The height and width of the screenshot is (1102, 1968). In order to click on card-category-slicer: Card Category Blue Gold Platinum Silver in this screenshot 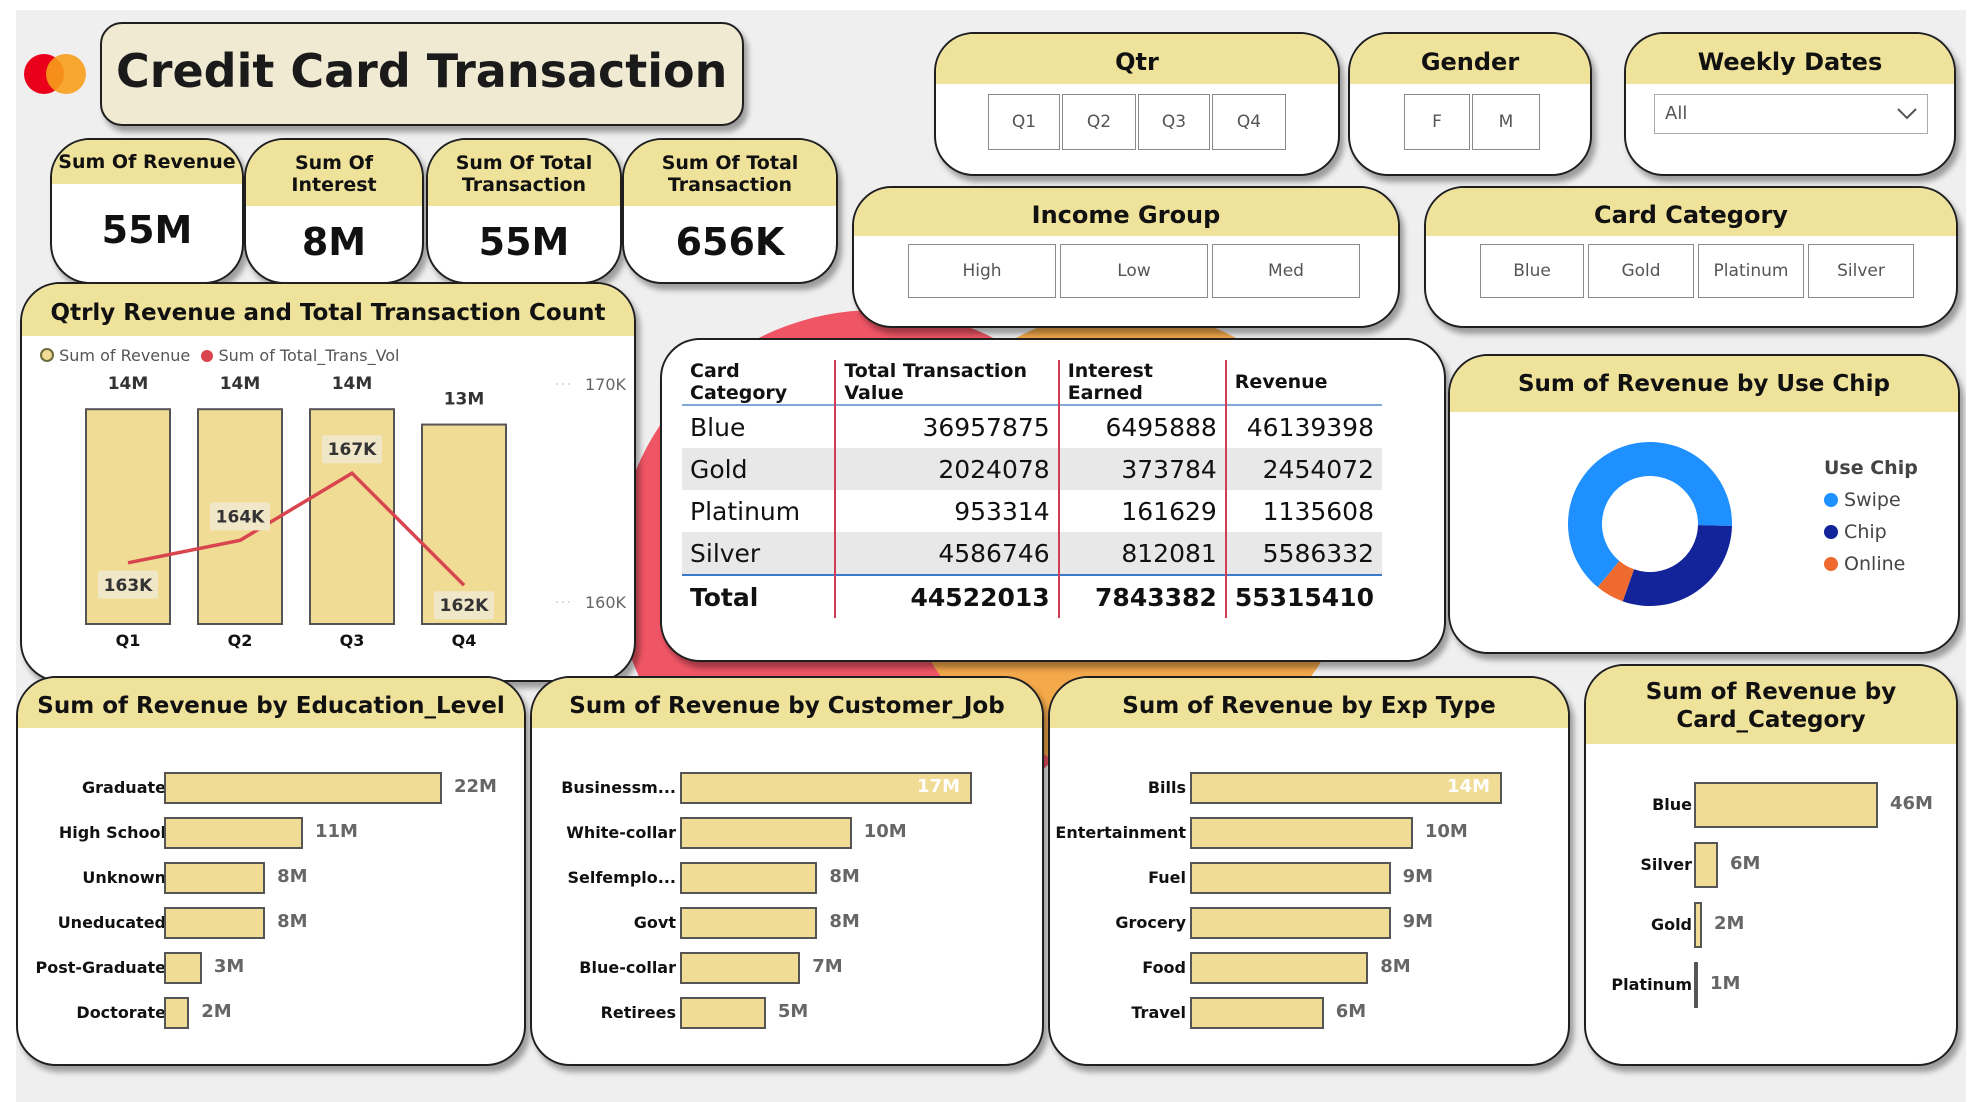, I will do `click(1691, 257)`.